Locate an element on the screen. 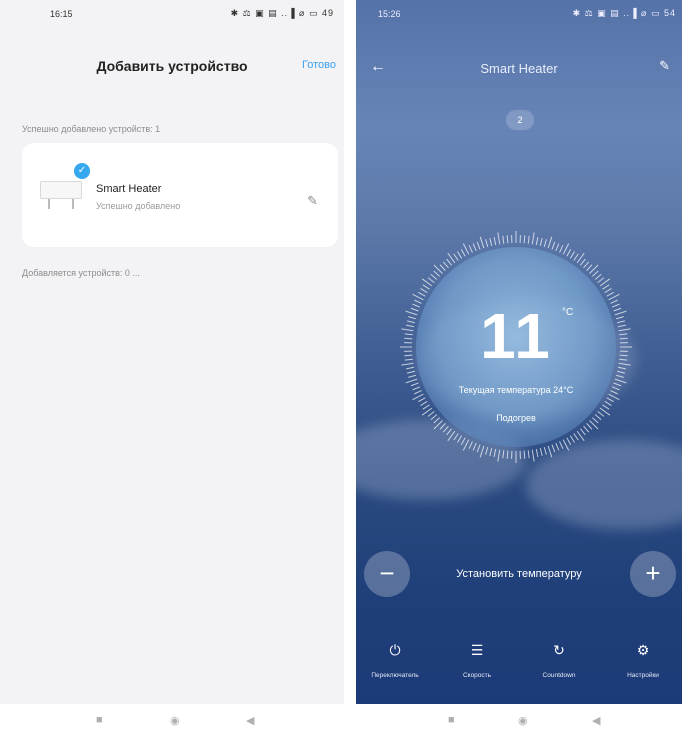 Image resolution: width=682 pixels, height=736 pixels. status-icons: ✱ ⚖ ▣ ▤ ..▐ ⌀ ▭ 49 is located at coordinates (282, 13).